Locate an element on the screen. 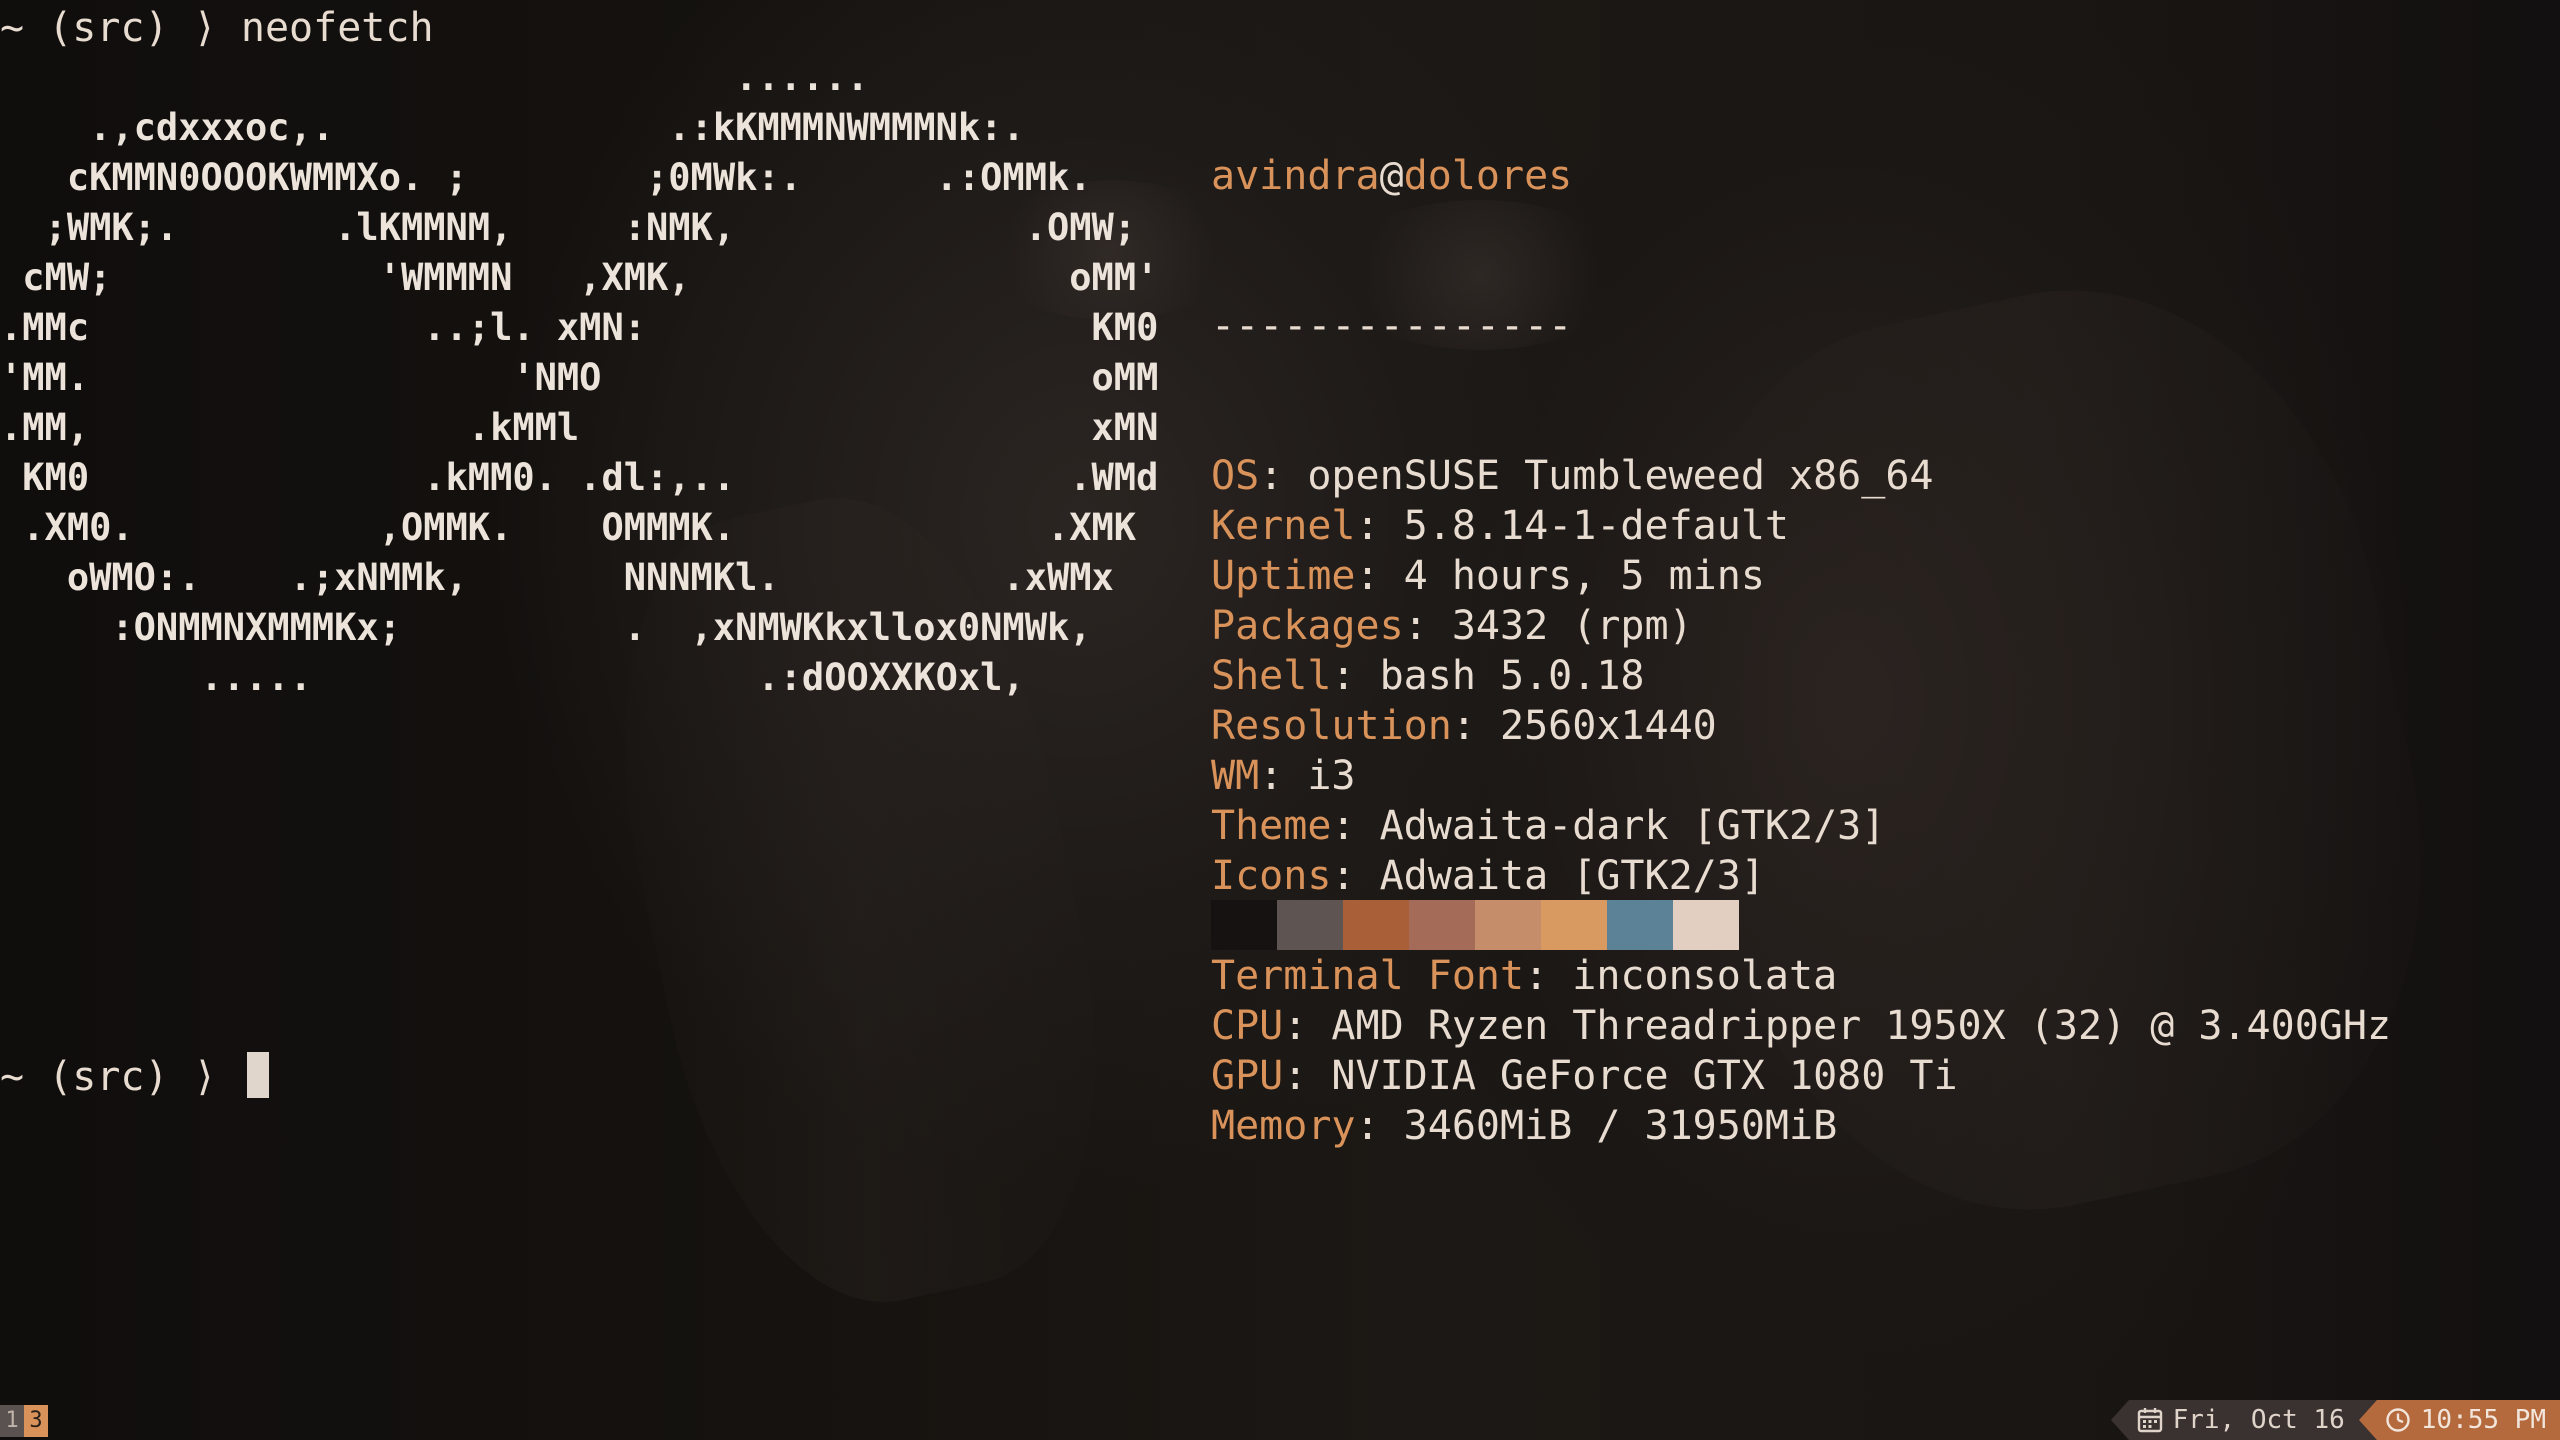  clock-icon is located at coordinates (2398, 1420).